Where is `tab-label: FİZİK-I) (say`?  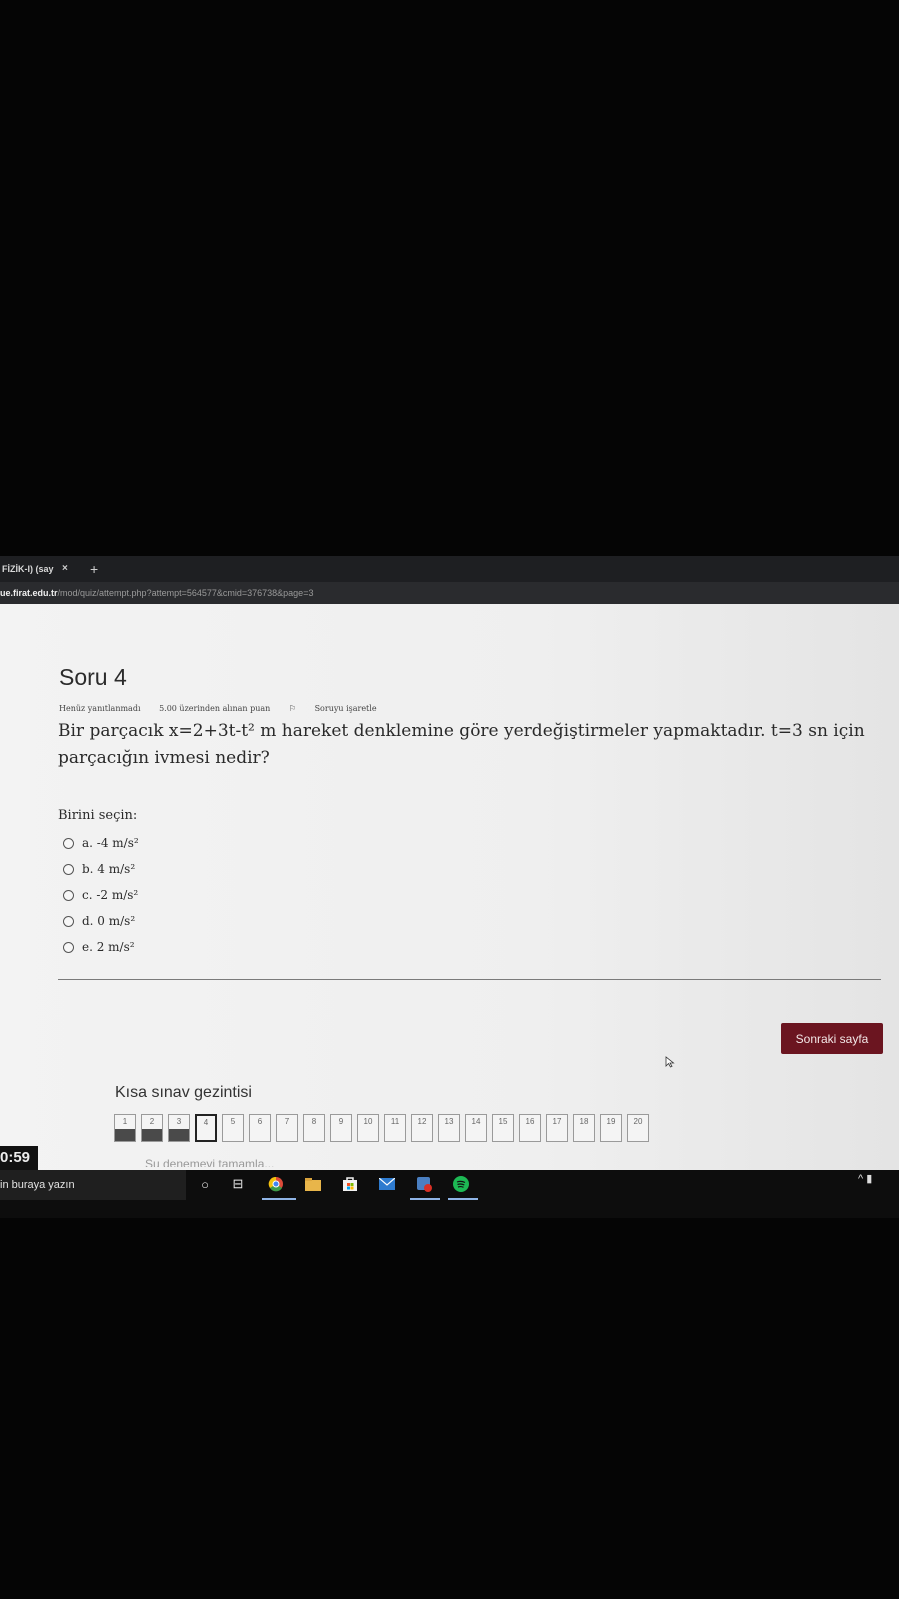
tab-label: FİZİK-I) (say is located at coordinates (28, 569).